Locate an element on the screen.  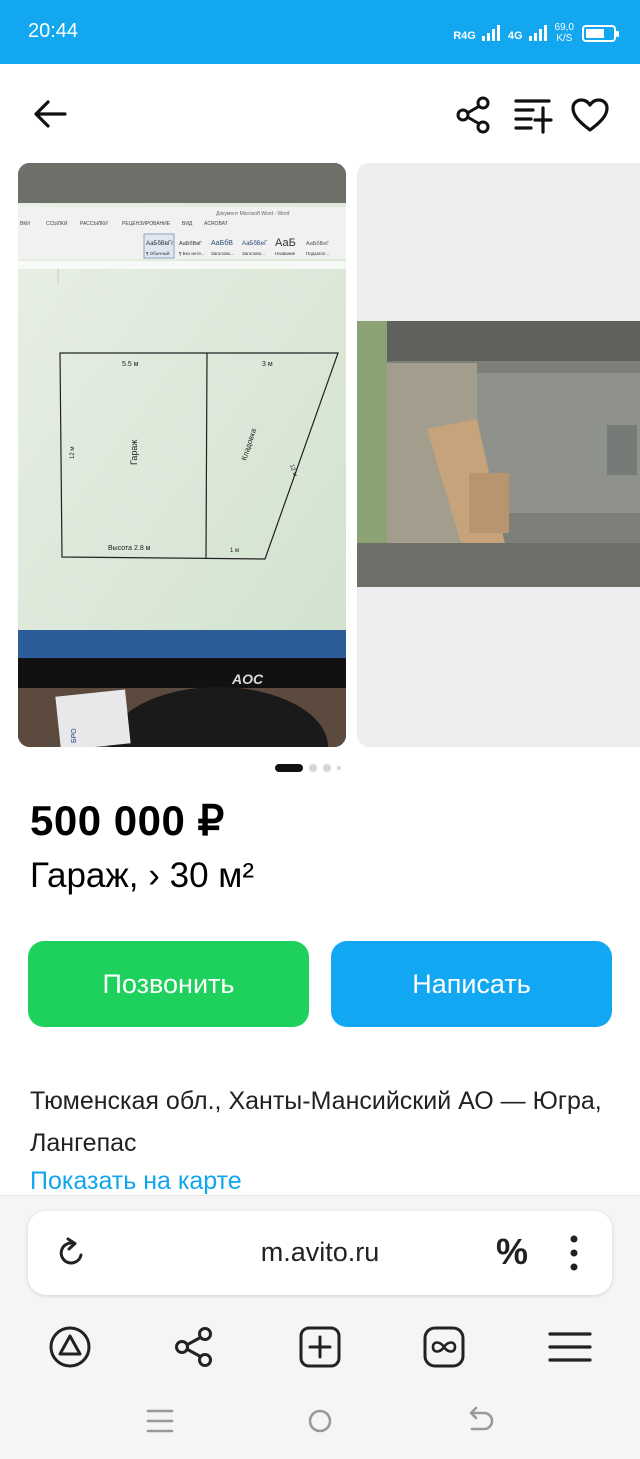
plan-label-left: 12 м is located at coordinates (73, 453).